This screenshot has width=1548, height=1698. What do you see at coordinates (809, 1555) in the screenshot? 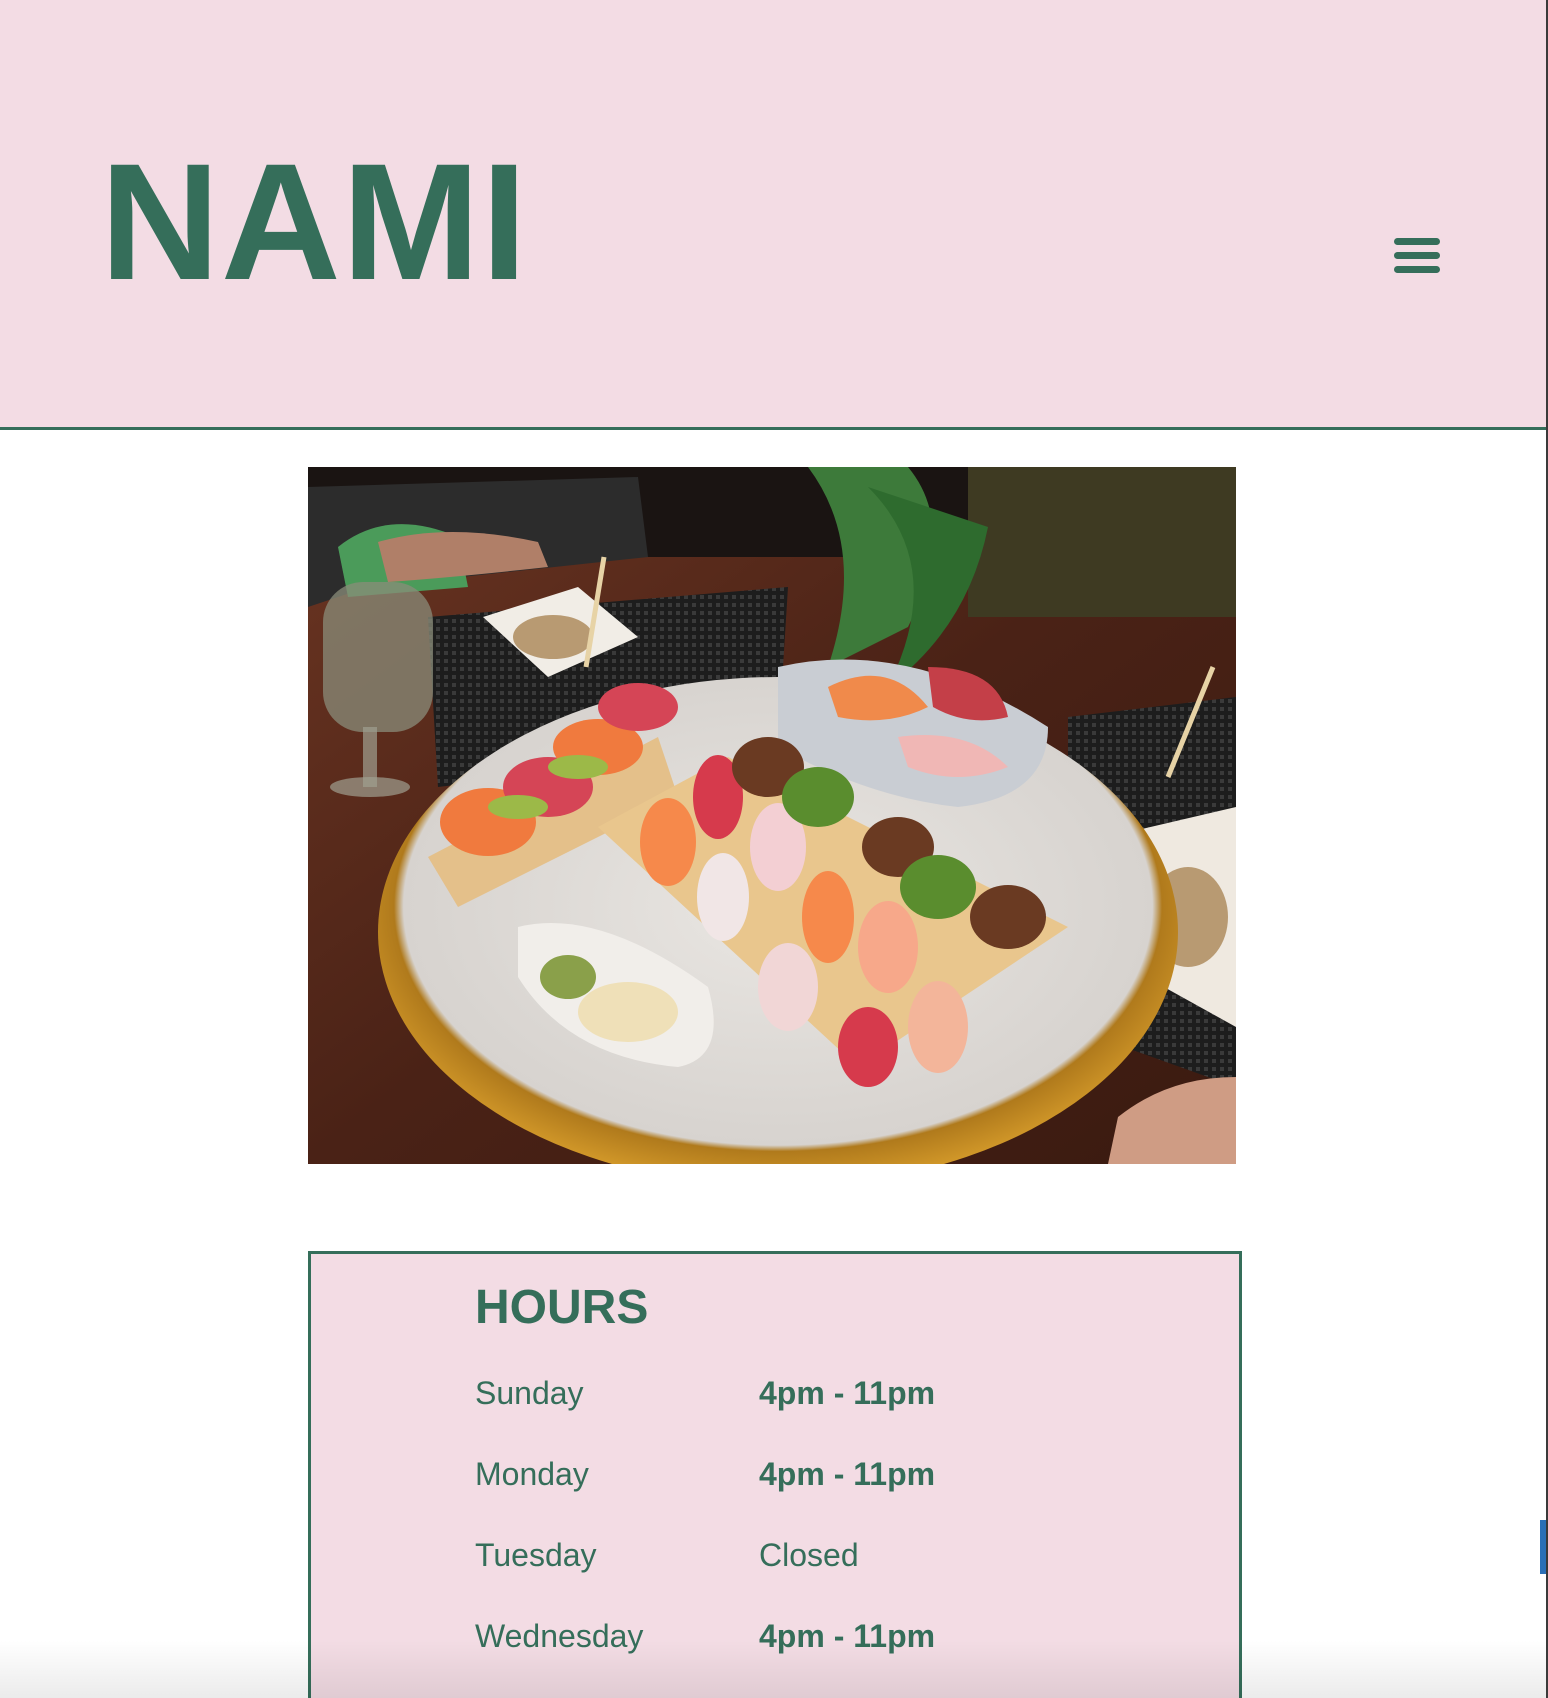
I see `hours-time: Closed` at bounding box center [809, 1555].